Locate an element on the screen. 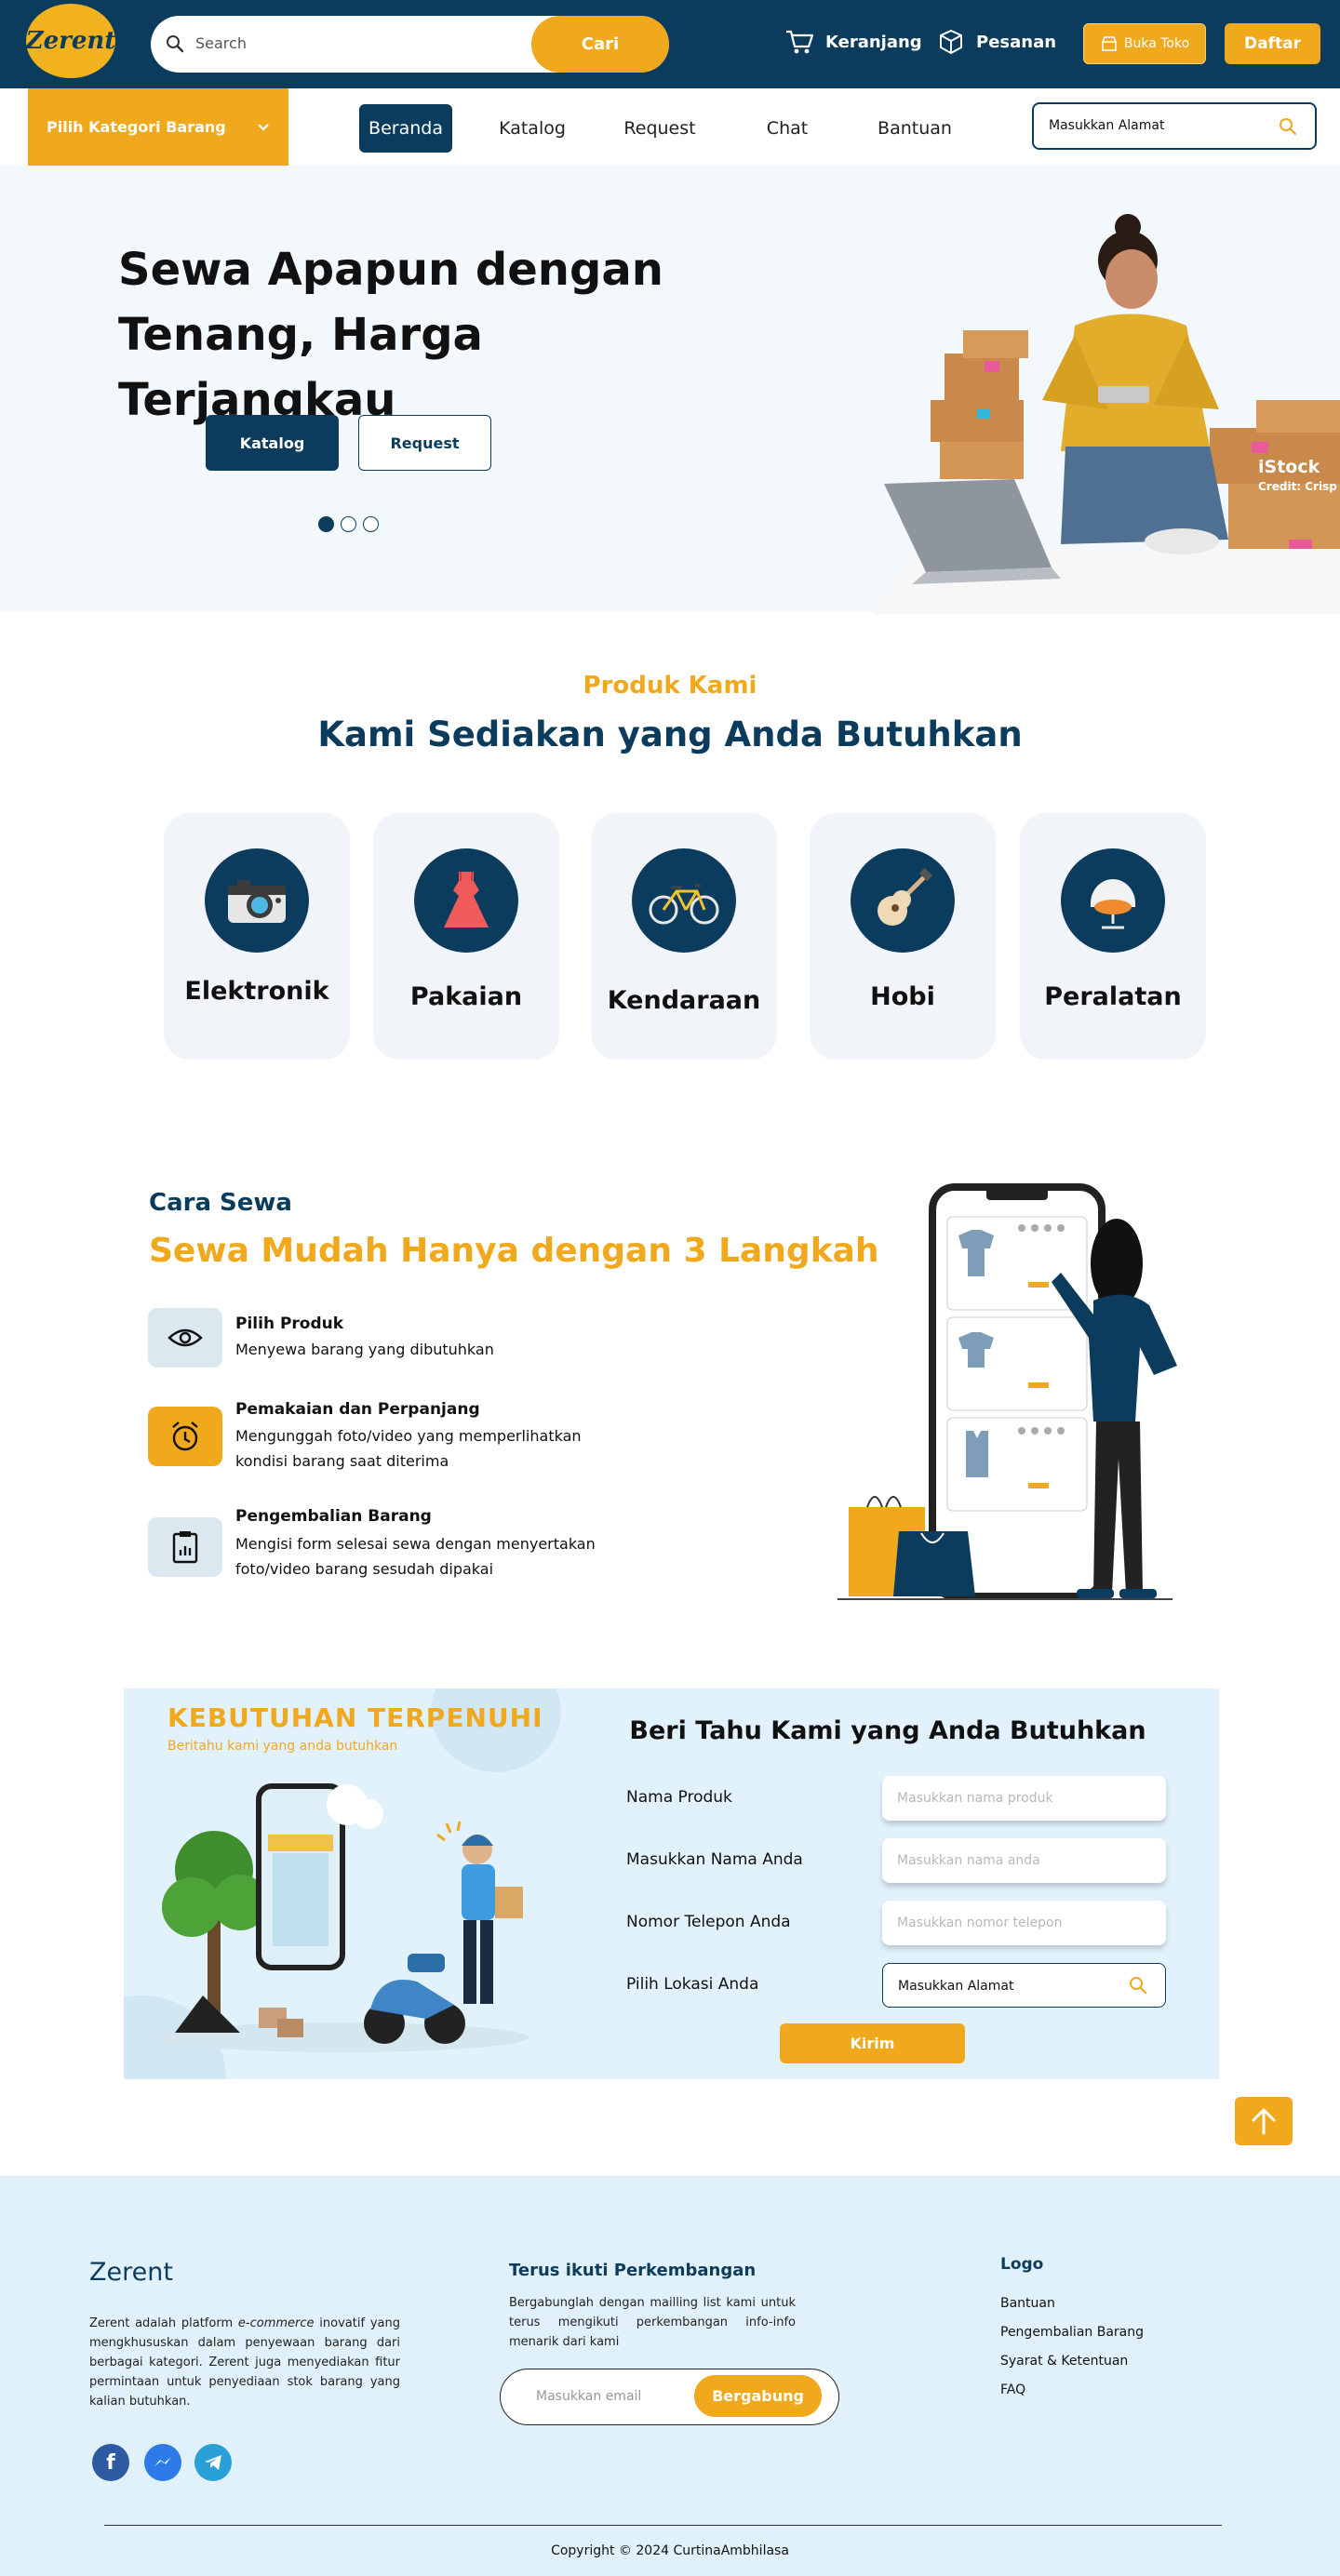 This screenshot has height=2576, width=1340. camera-icon is located at coordinates (257, 900).